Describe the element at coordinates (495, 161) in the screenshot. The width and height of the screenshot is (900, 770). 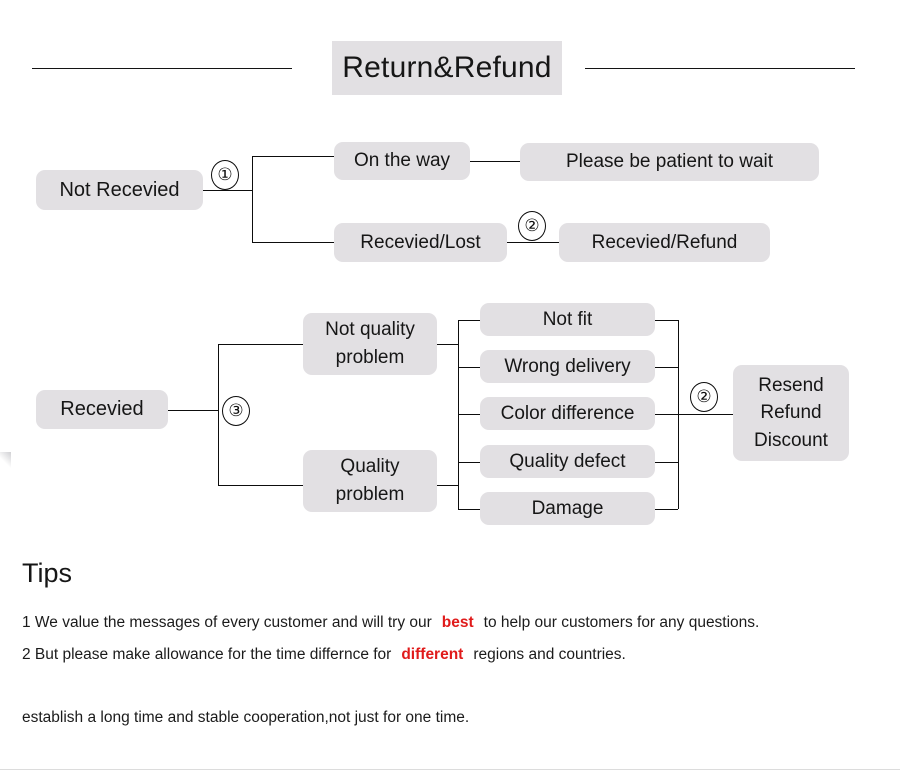
I see `connector-on-the-way-to-outcome` at that location.